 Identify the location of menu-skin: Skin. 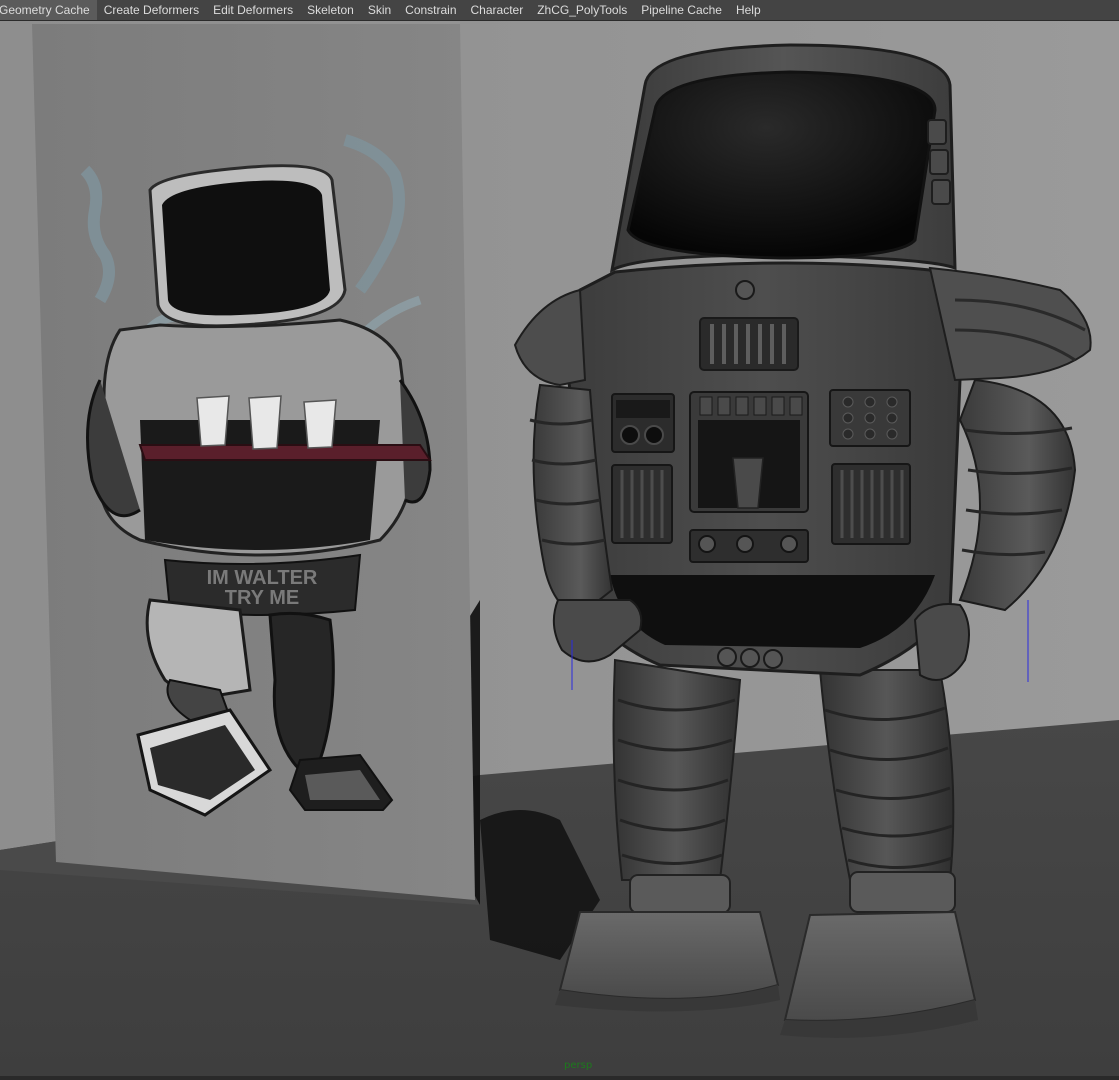
(379, 10).